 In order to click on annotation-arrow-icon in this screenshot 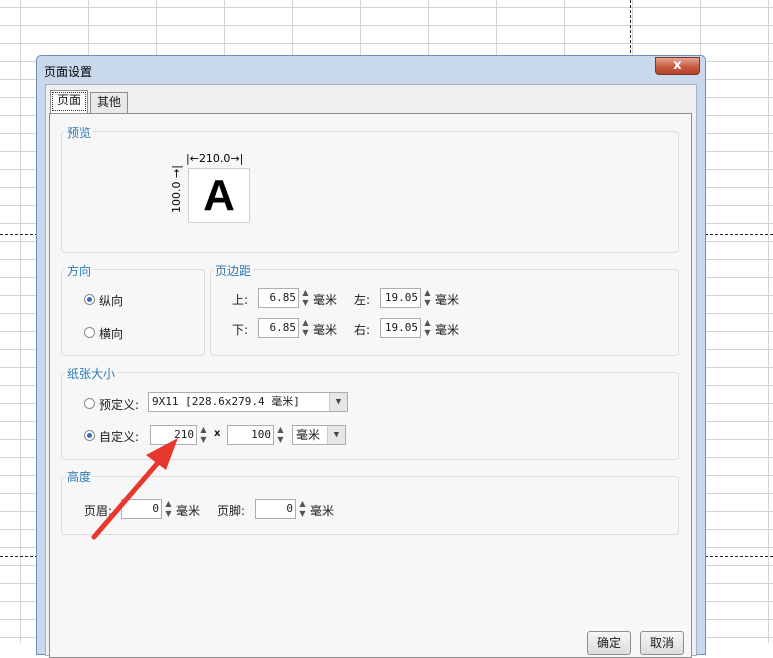, I will do `click(134, 489)`.